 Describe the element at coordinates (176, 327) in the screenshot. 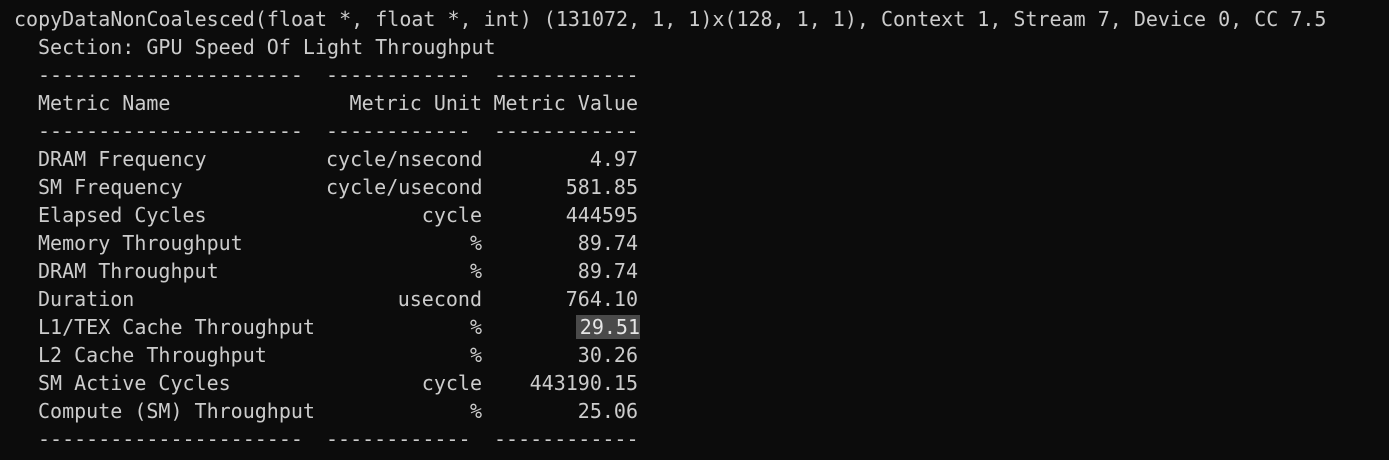

I see `metric-name: L1/TEX Cache Throughput` at that location.